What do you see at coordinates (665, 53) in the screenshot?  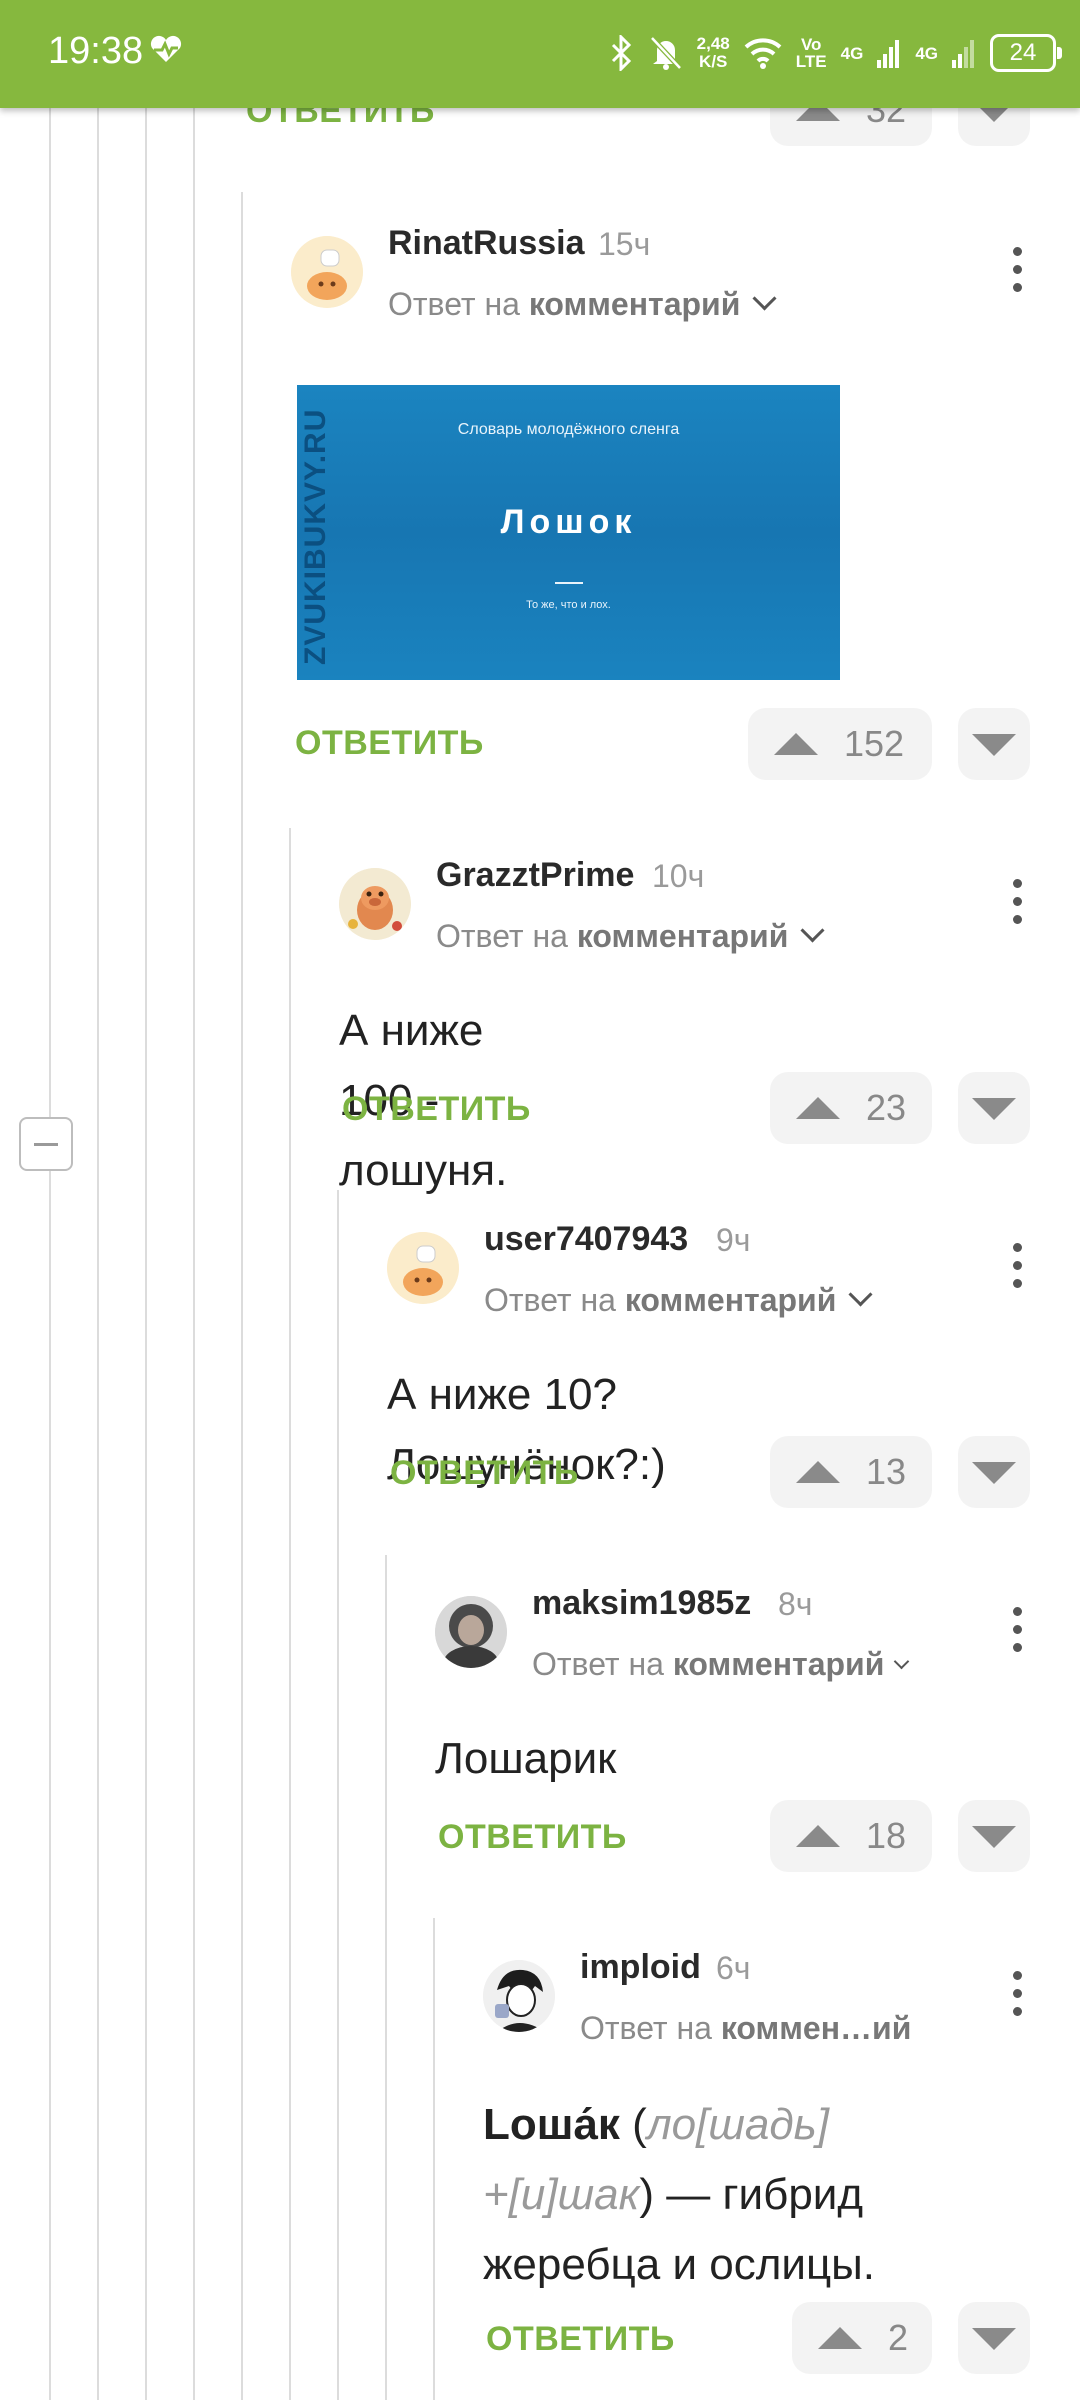 I see `mute-bell-icon` at bounding box center [665, 53].